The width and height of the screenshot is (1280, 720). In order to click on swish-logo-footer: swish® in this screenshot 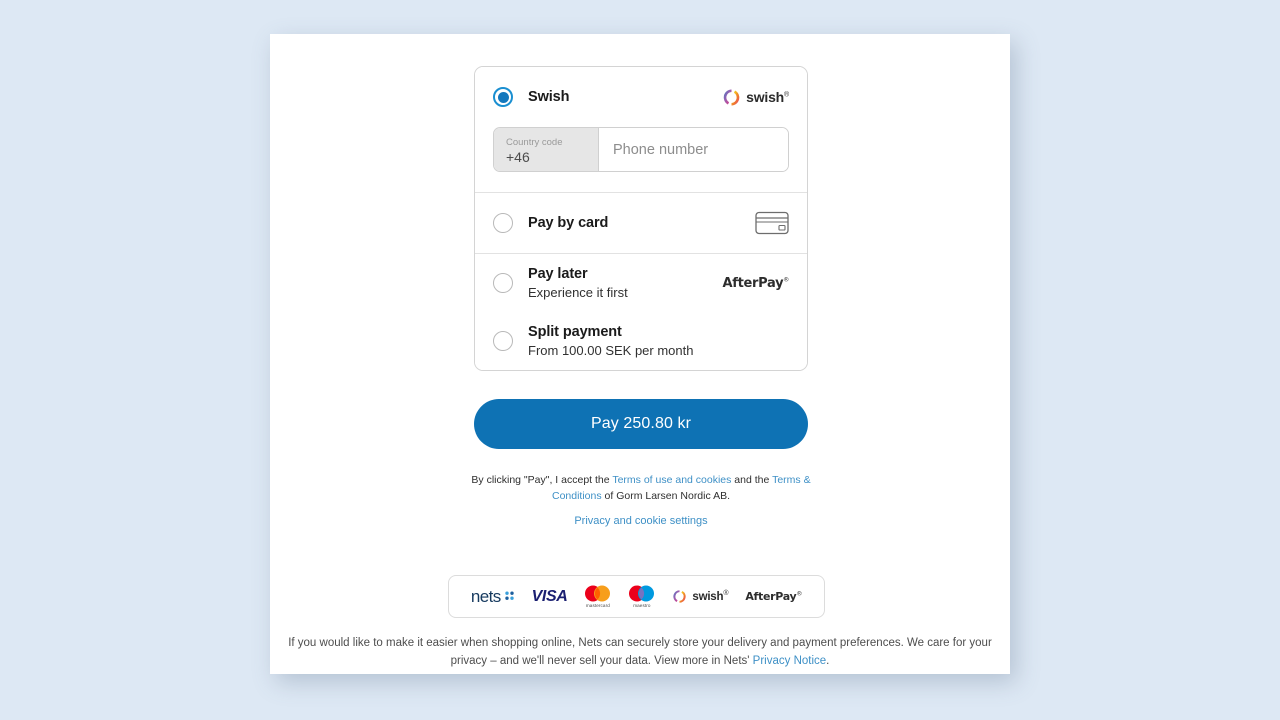, I will do `click(700, 596)`.